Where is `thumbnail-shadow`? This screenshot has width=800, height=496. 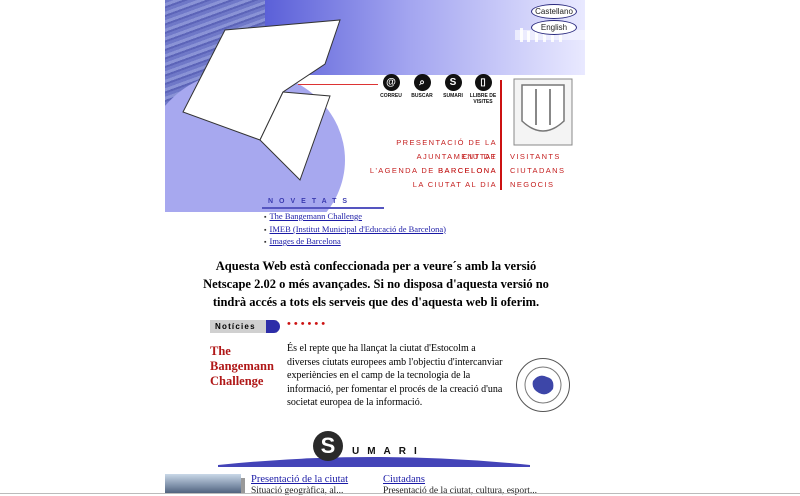
thumbnail-shadow is located at coordinates (243, 486).